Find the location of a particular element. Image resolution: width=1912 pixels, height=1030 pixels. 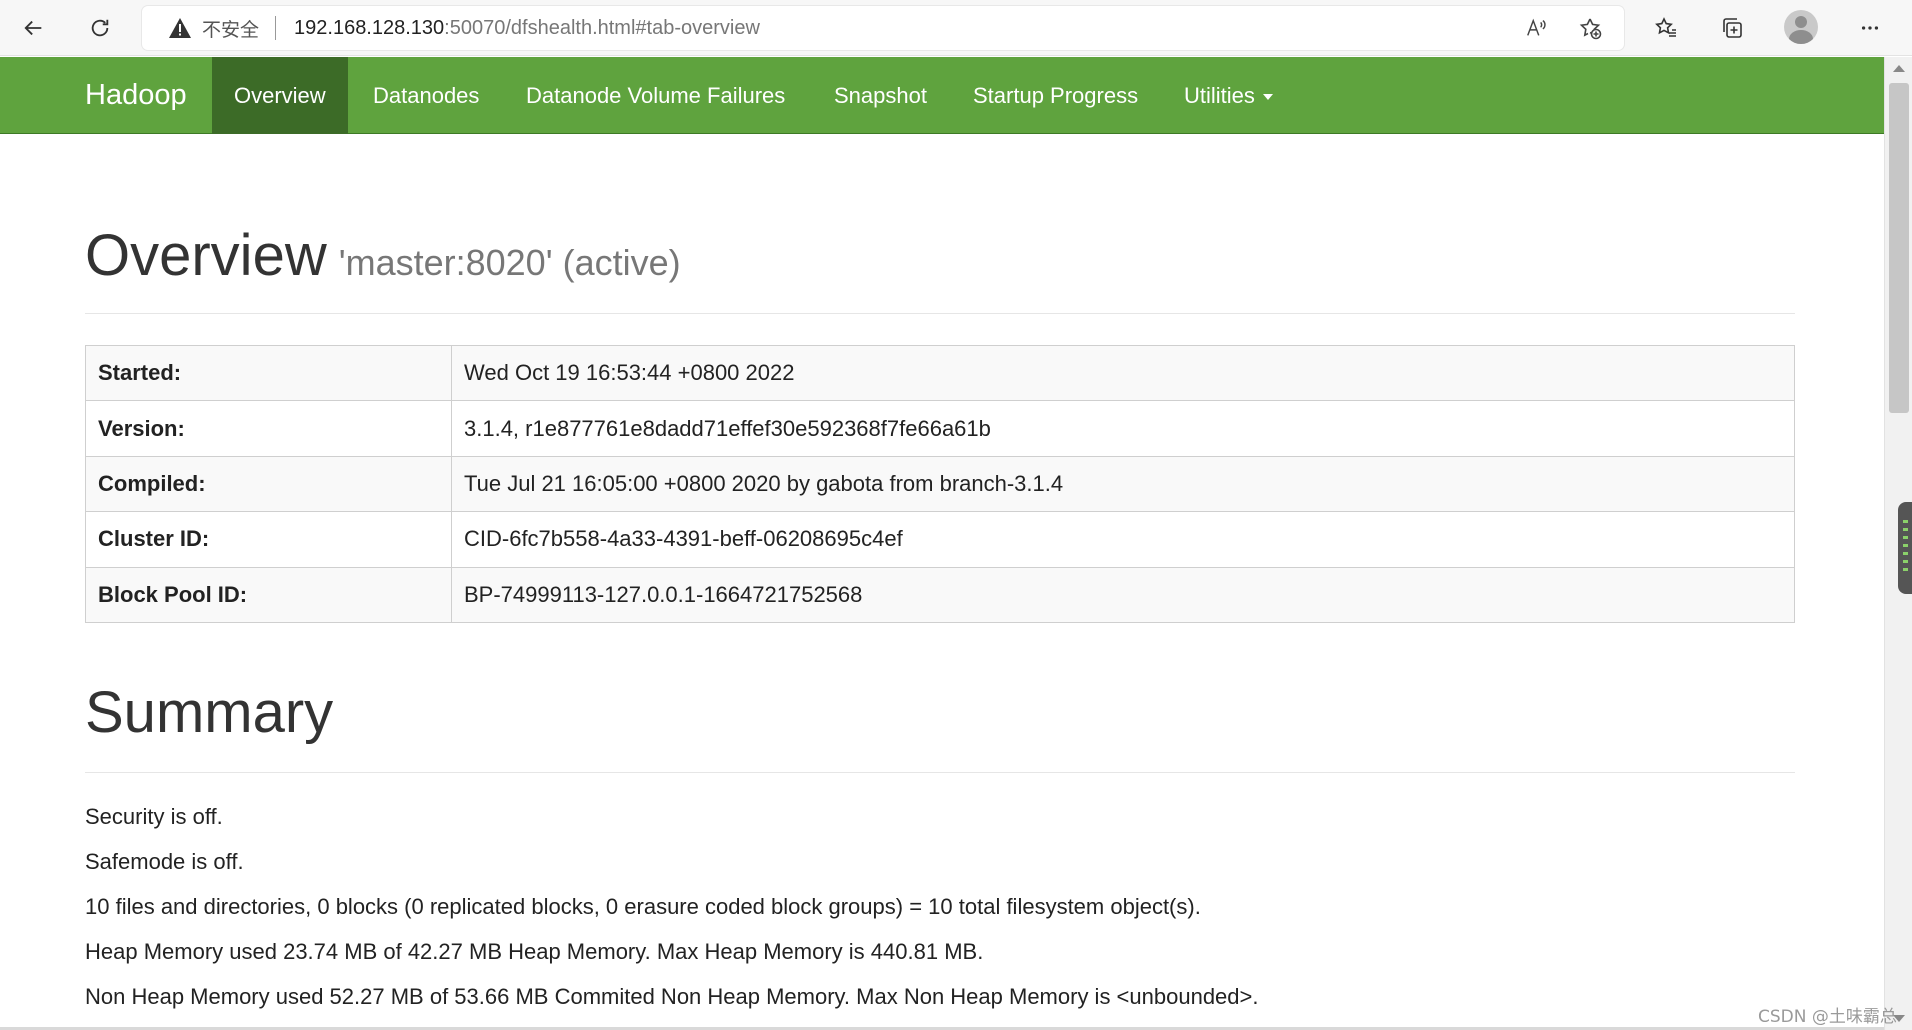

summary-line: Safemode is off. is located at coordinates (164, 861).